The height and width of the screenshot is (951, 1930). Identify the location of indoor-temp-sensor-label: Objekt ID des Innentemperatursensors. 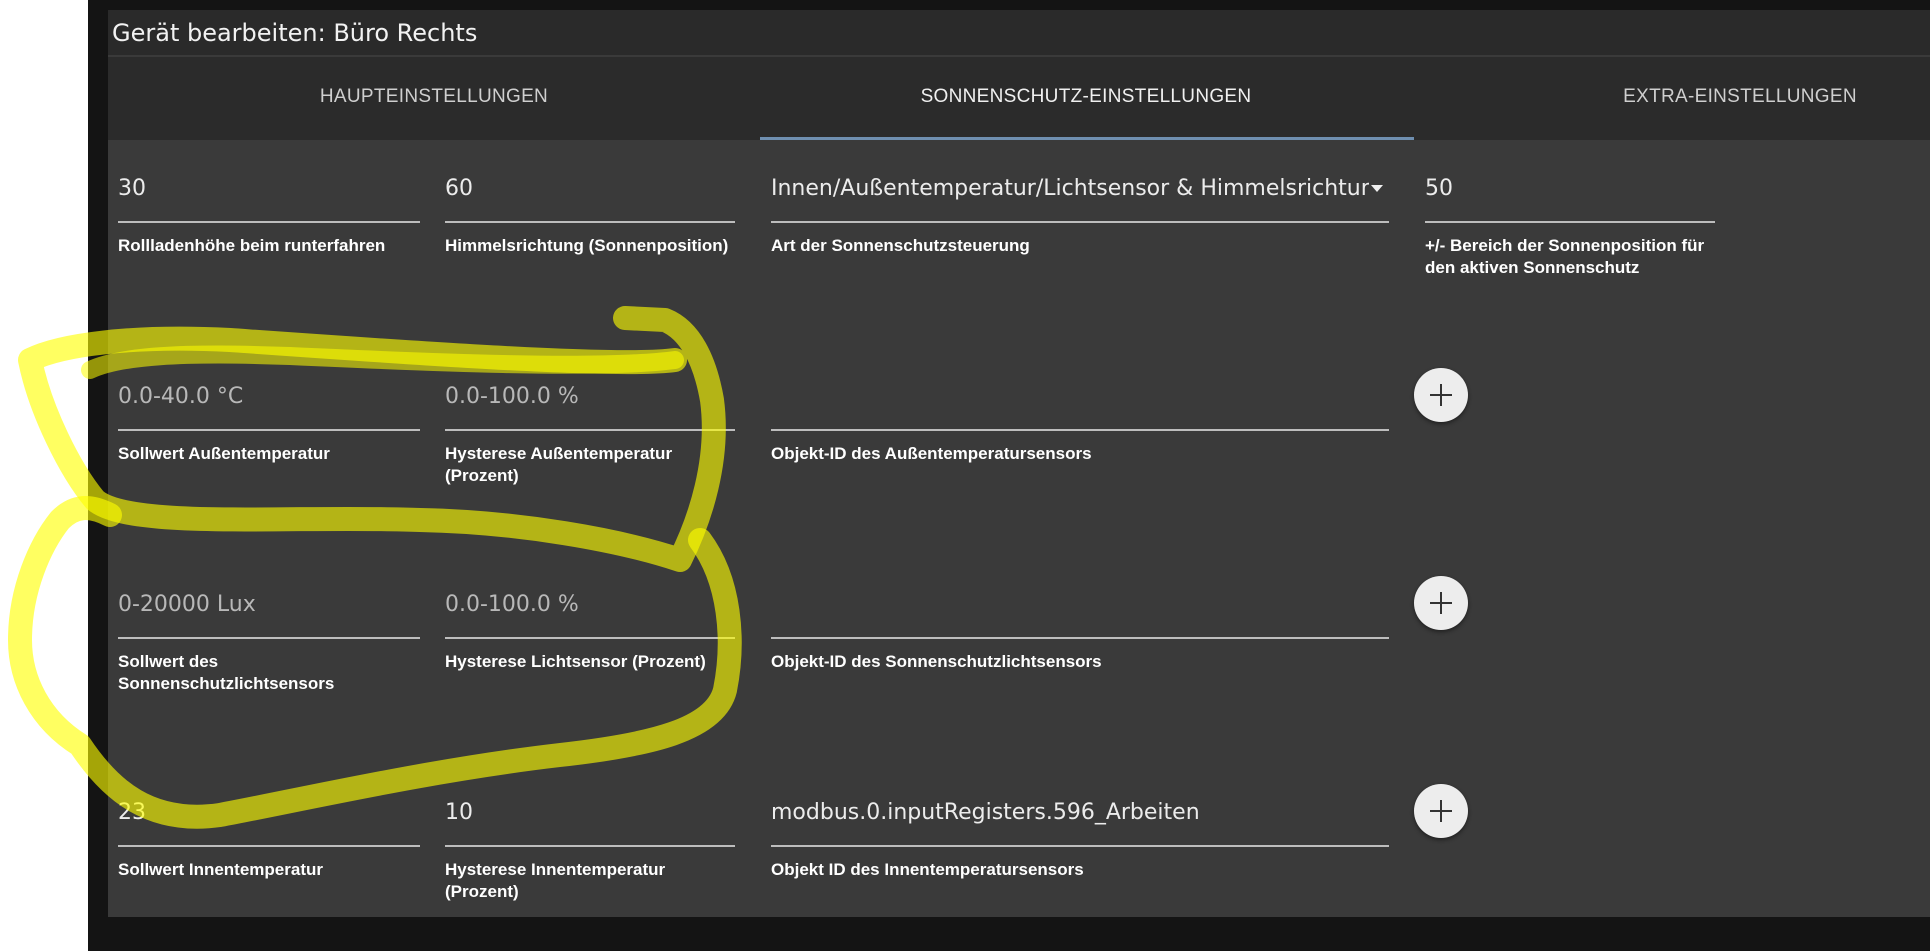
(927, 869).